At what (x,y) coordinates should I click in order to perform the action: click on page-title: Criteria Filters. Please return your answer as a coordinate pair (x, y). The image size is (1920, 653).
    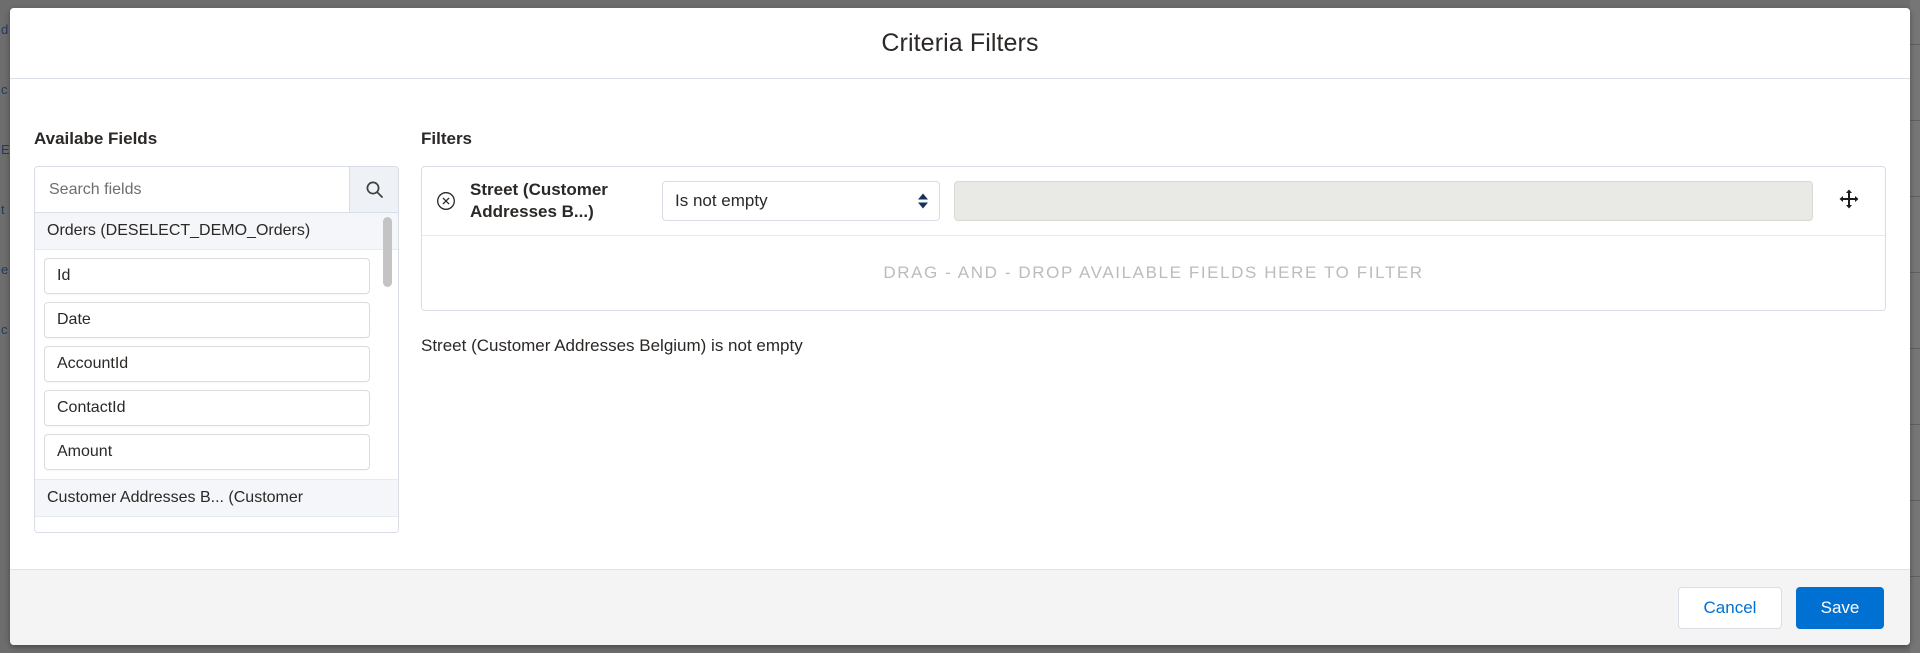
    Looking at the image, I should click on (960, 42).